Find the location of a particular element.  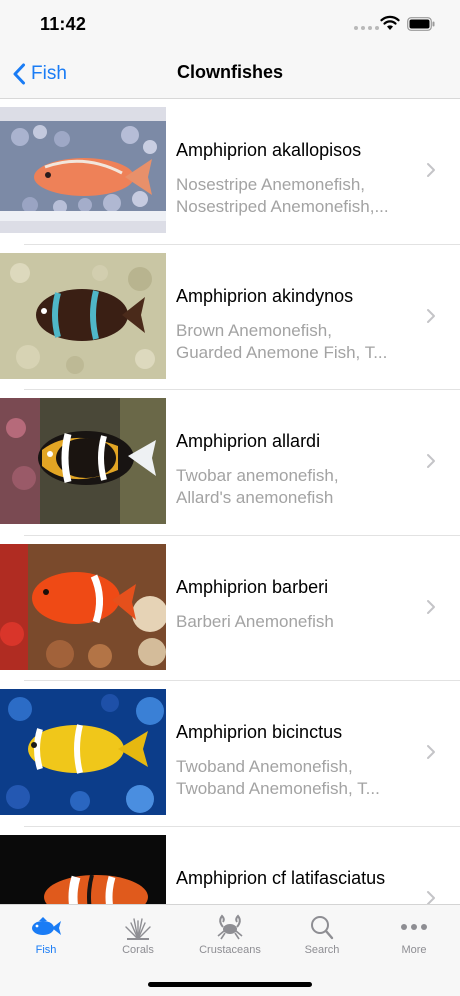

tab-bar: Fish Corals Crustaceans Search More is located at coordinates (230, 950).